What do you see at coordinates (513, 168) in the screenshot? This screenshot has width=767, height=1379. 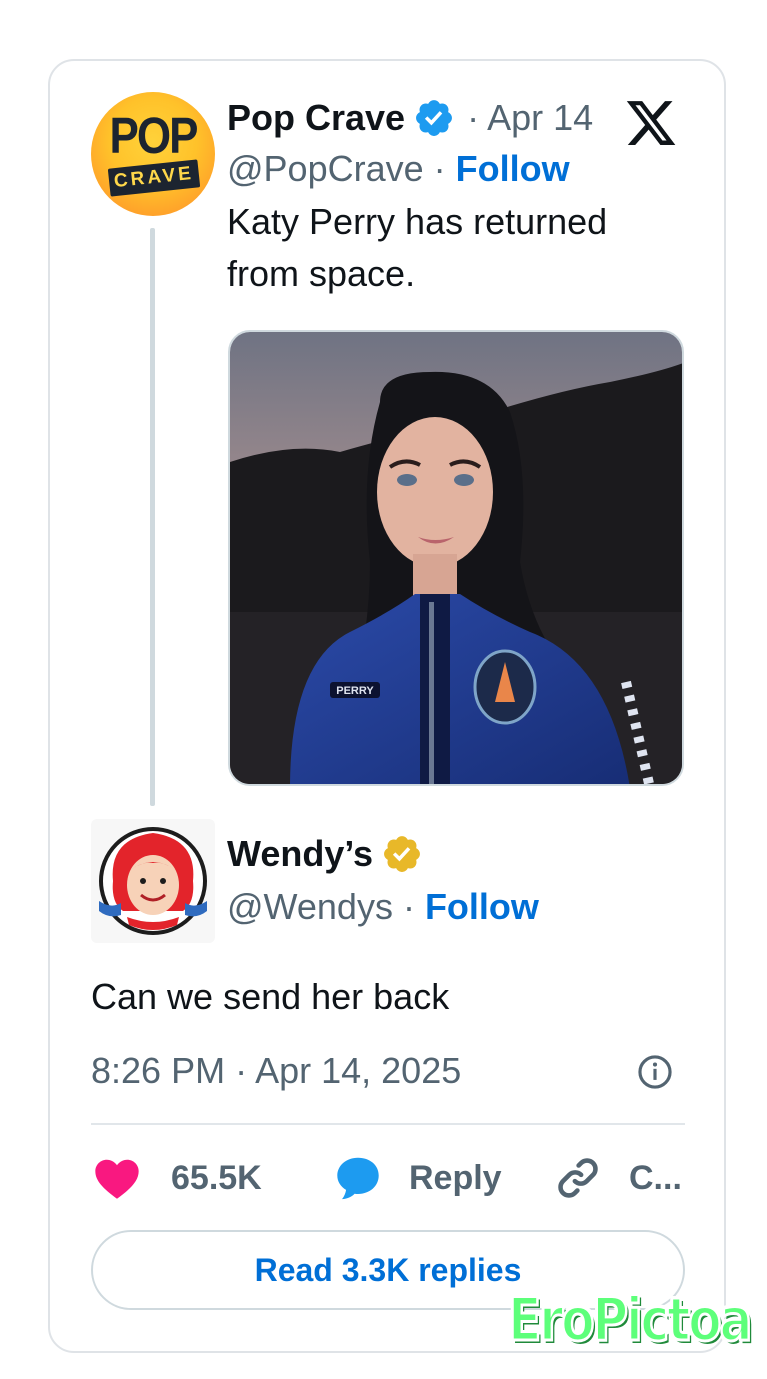 I see `follow-button: Follow` at bounding box center [513, 168].